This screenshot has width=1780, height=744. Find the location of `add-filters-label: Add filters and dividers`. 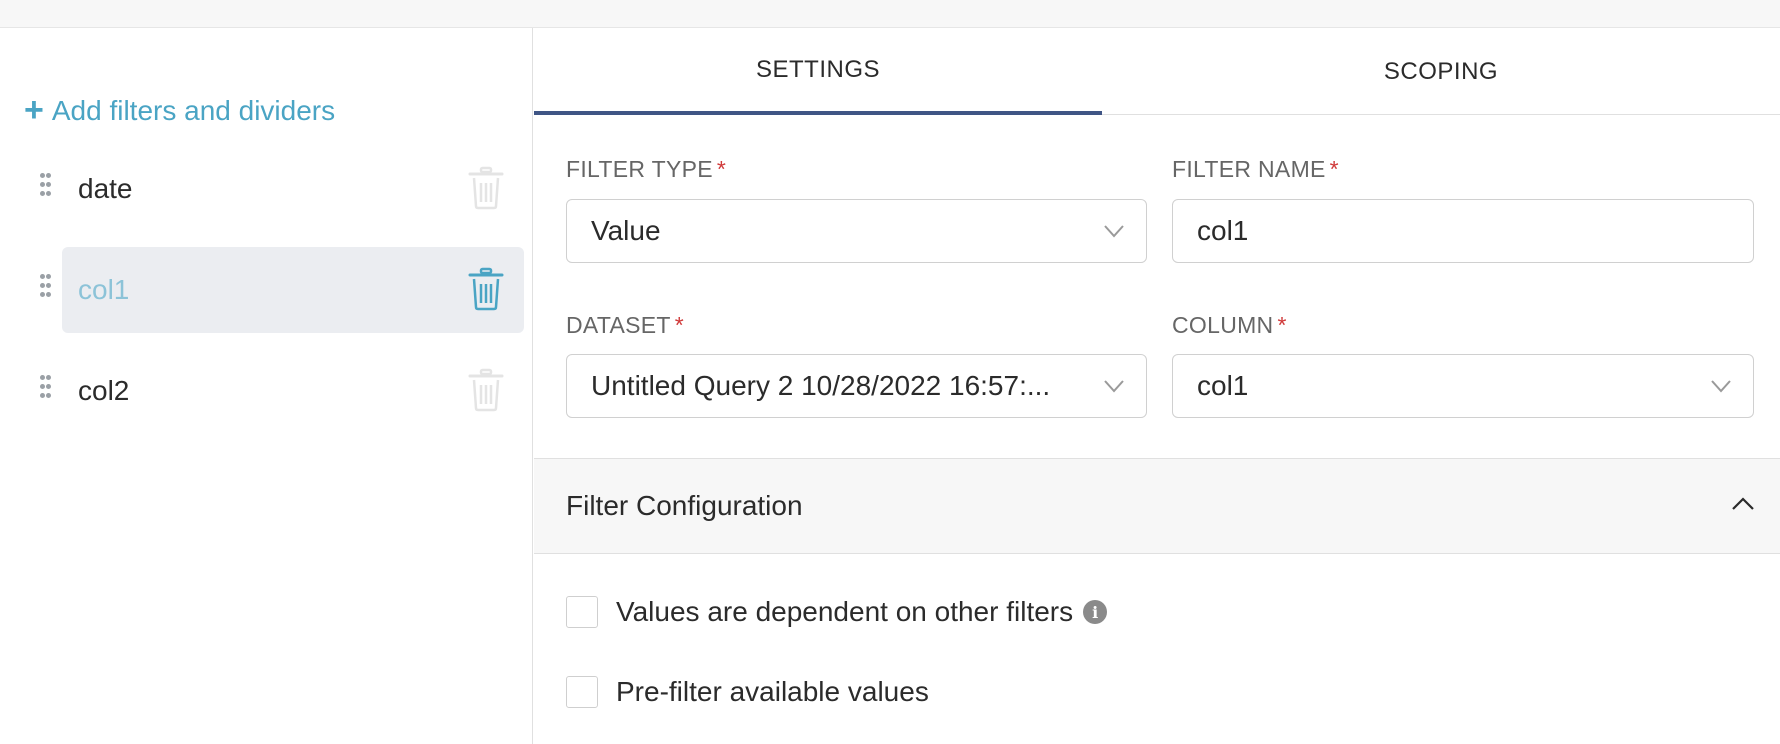

add-filters-label: Add filters and dividers is located at coordinates (193, 110).